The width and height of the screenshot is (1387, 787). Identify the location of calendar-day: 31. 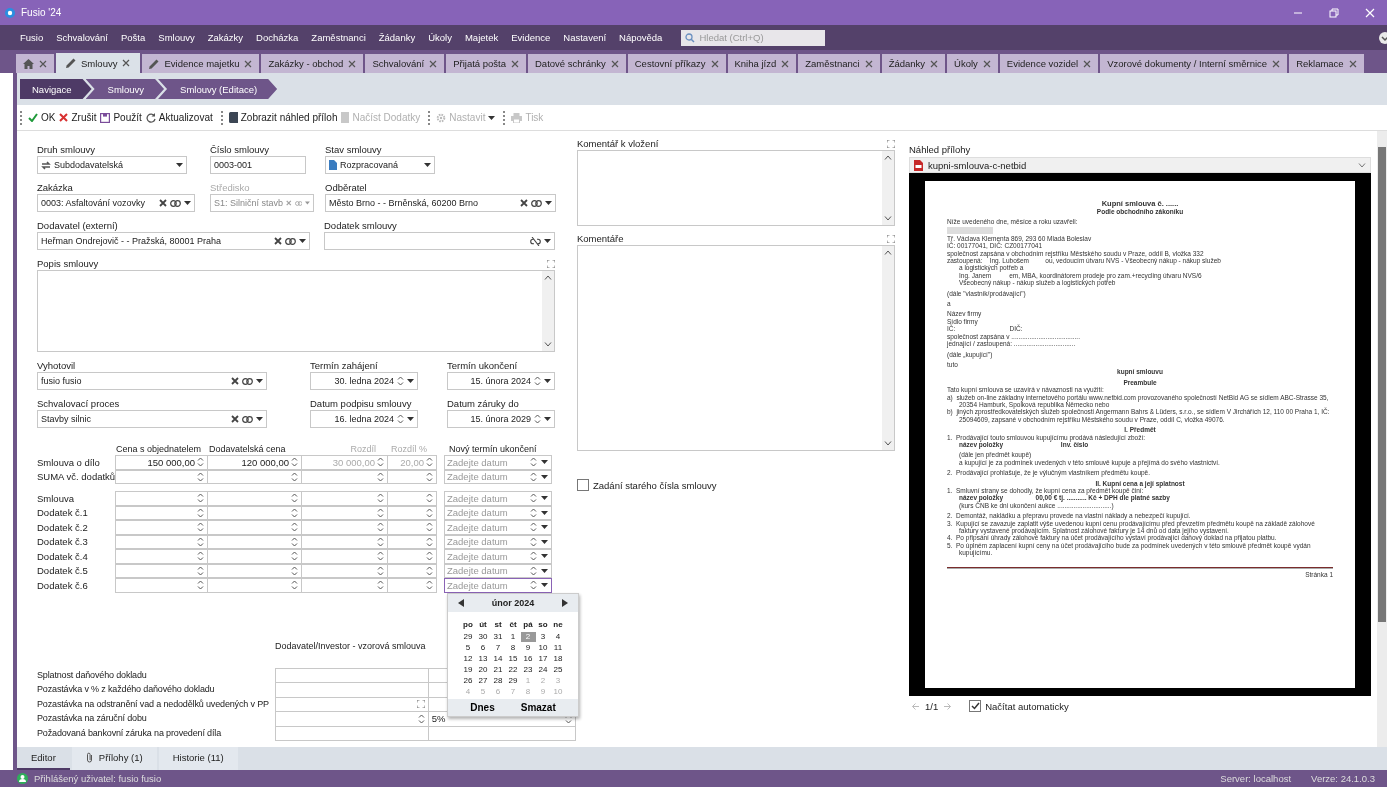
(498, 637).